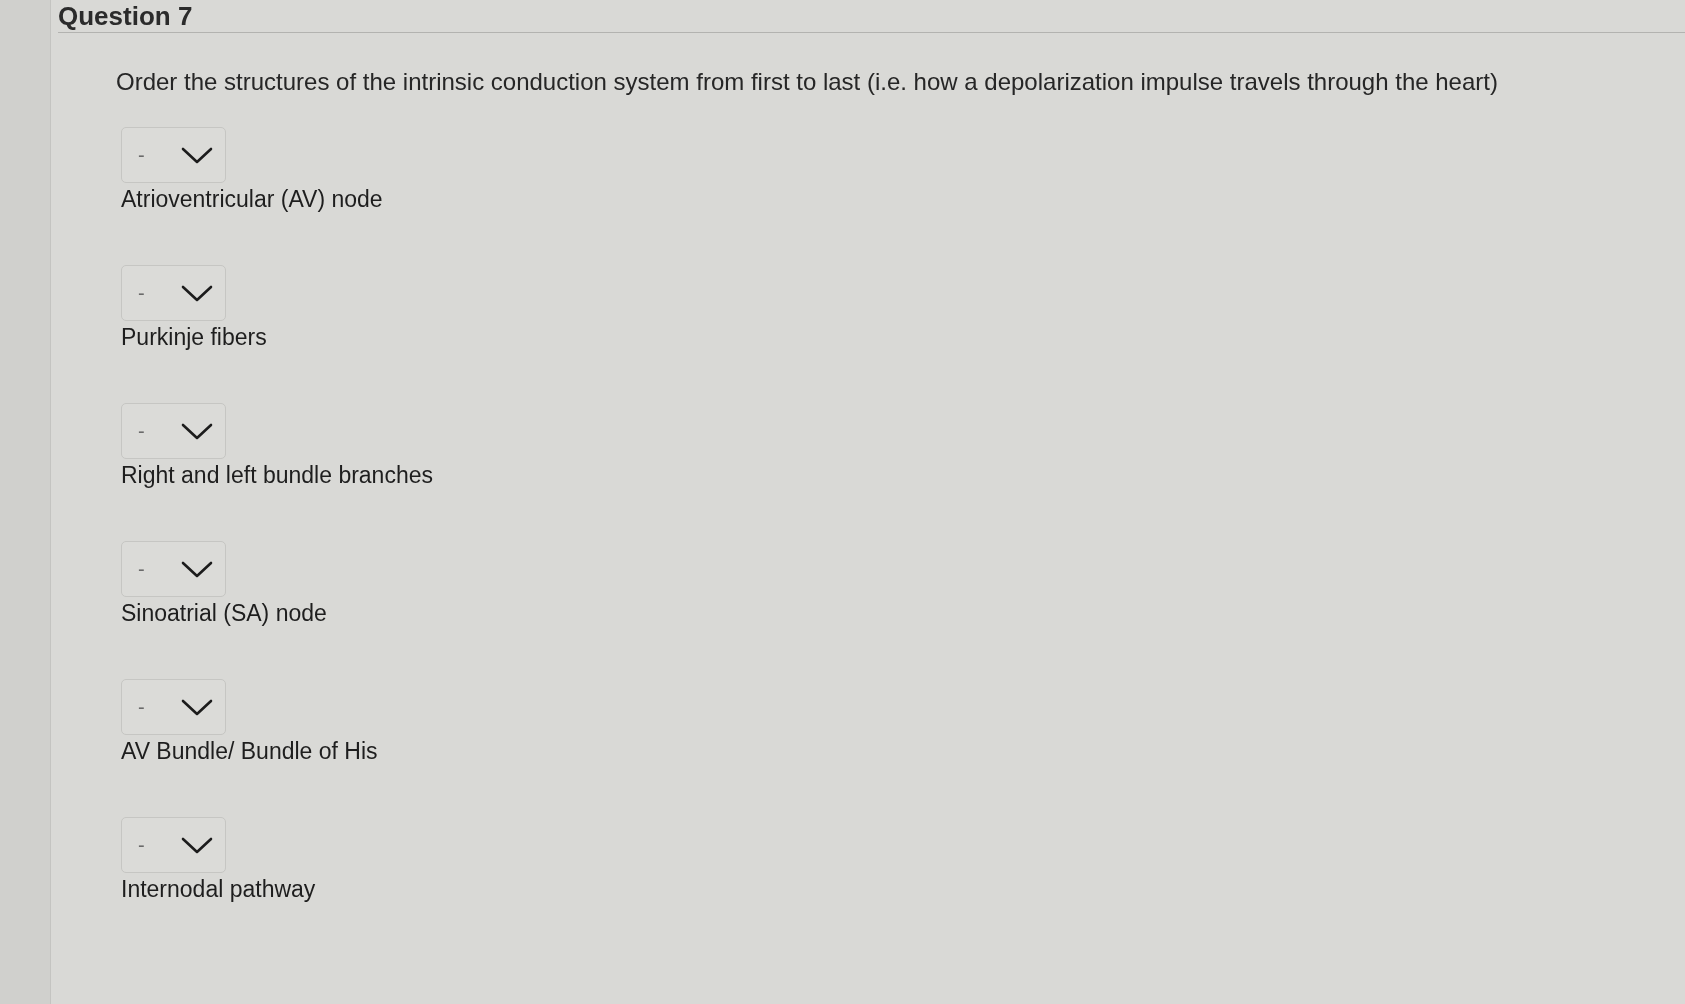  What do you see at coordinates (218, 889) in the screenshot?
I see `item-label: Internodal pathway` at bounding box center [218, 889].